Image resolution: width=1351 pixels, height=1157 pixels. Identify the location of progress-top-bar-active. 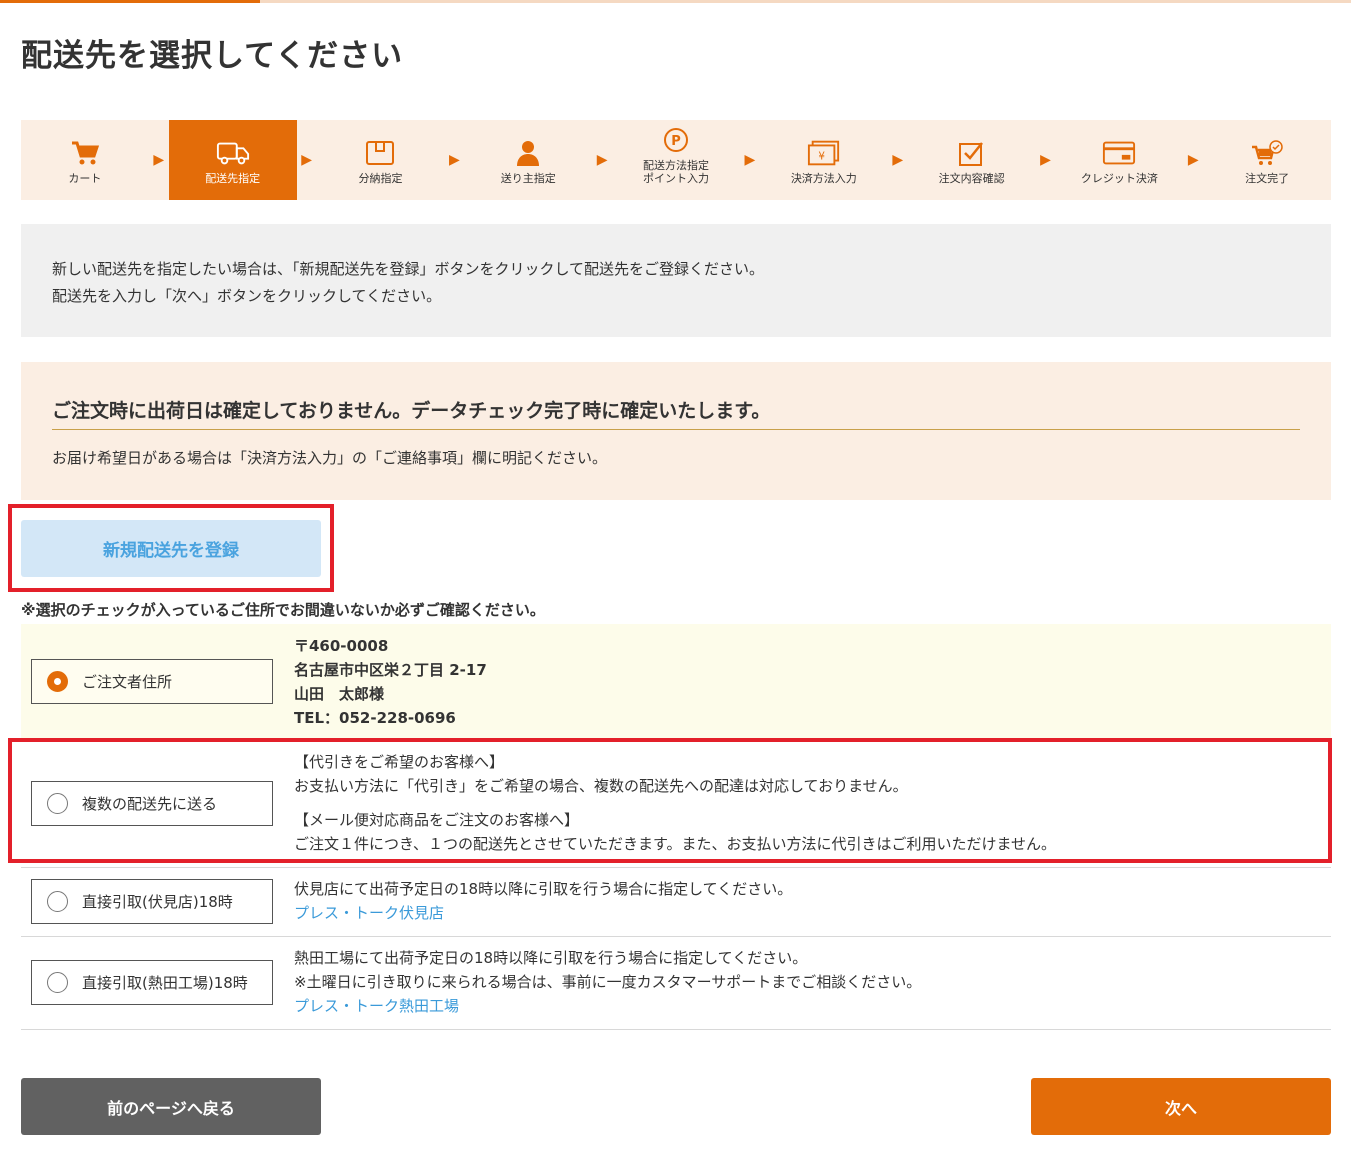
(130, 1).